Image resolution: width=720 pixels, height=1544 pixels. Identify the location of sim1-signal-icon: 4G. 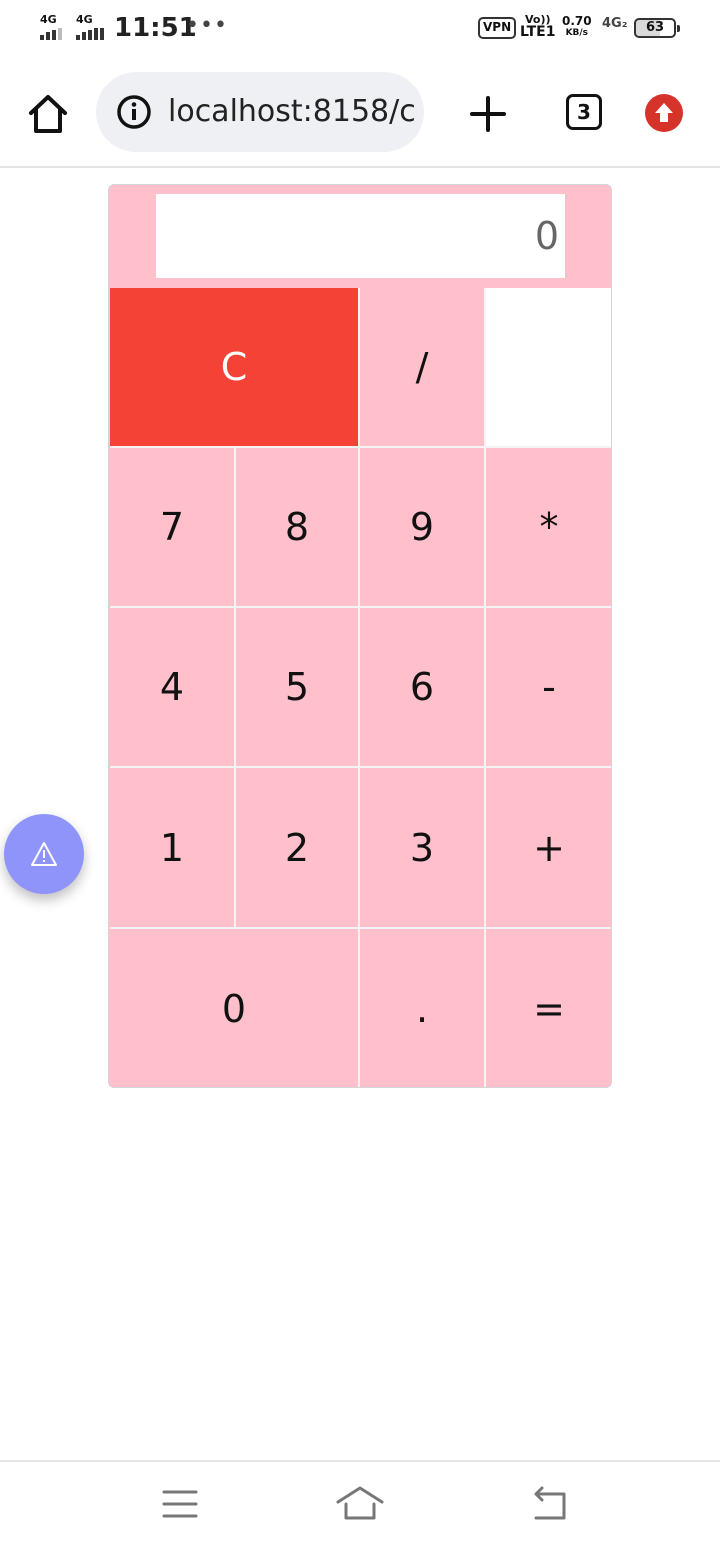
(55, 27).